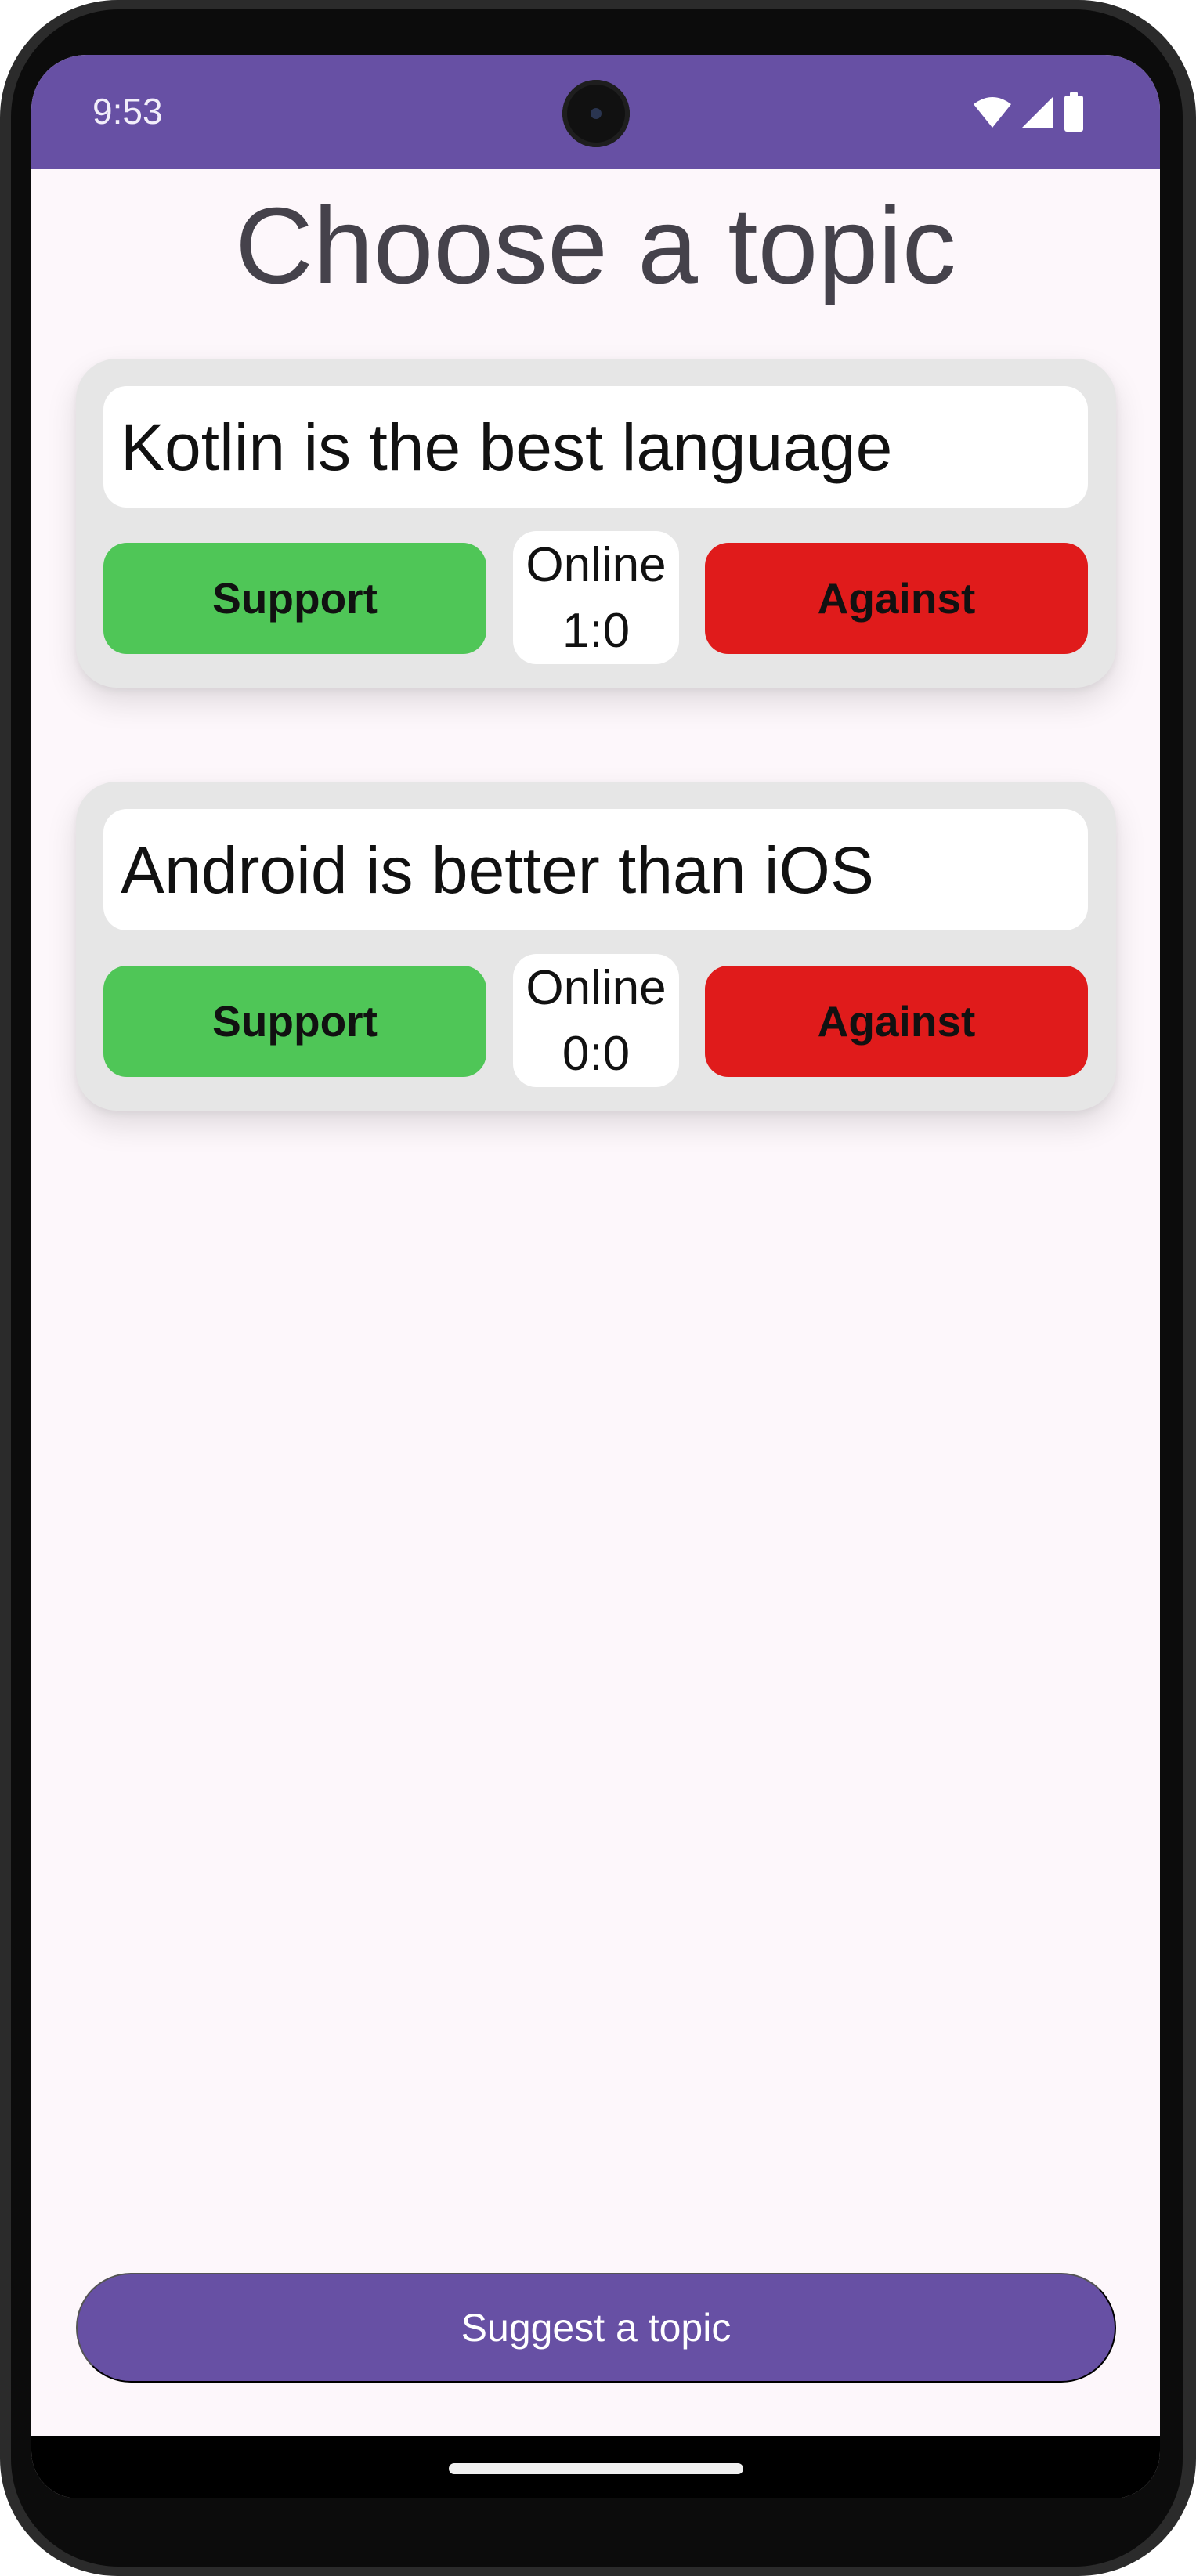 The width and height of the screenshot is (1196, 2576). Describe the element at coordinates (1189, 912) in the screenshot. I see `power-button` at that location.